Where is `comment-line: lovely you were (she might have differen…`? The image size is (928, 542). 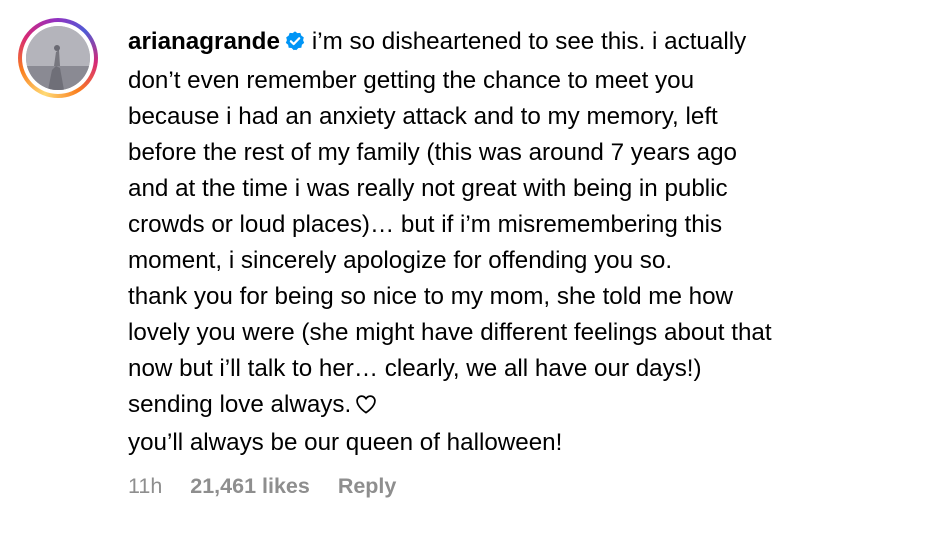 comment-line: lovely you were (she might have differen… is located at coordinates (450, 332).